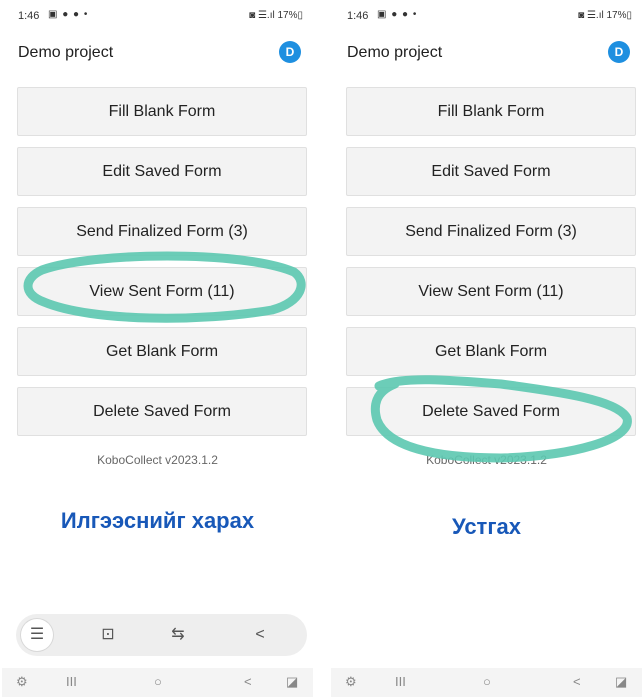  What do you see at coordinates (260, 635) in the screenshot?
I see `share-icon: <` at bounding box center [260, 635].